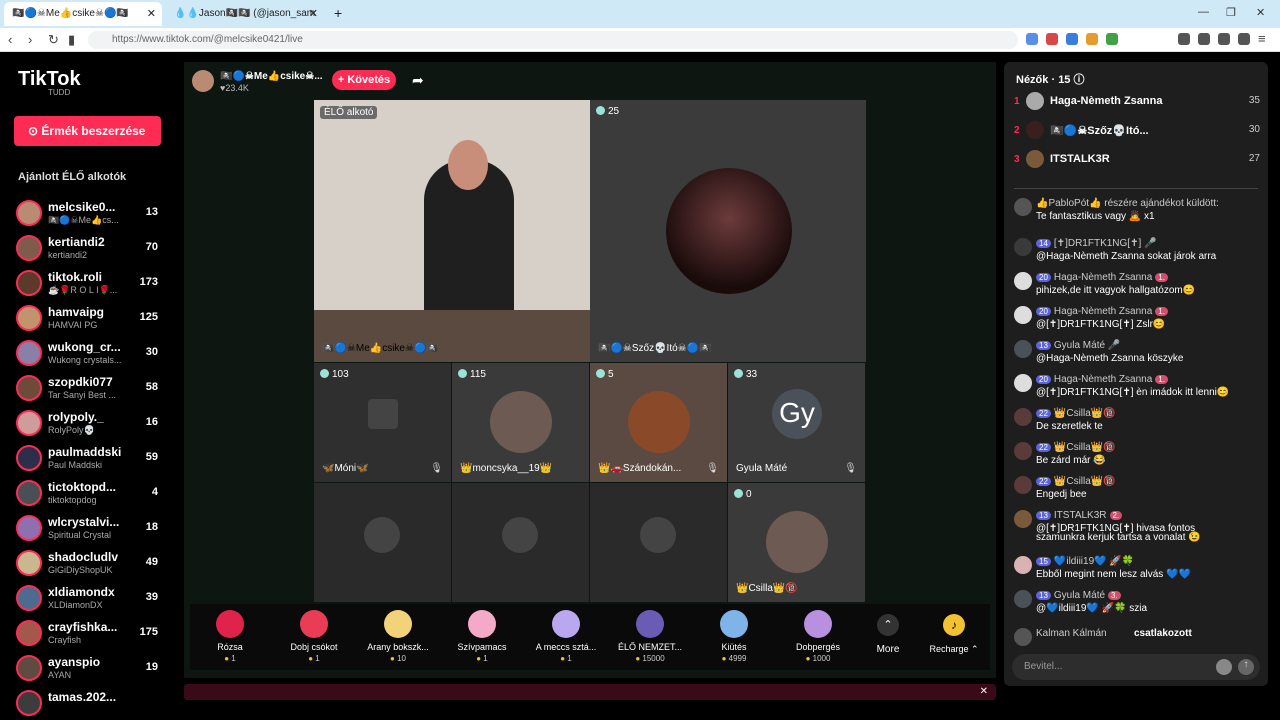  I want to click on menu-icon: ≡, so click(1262, 38).